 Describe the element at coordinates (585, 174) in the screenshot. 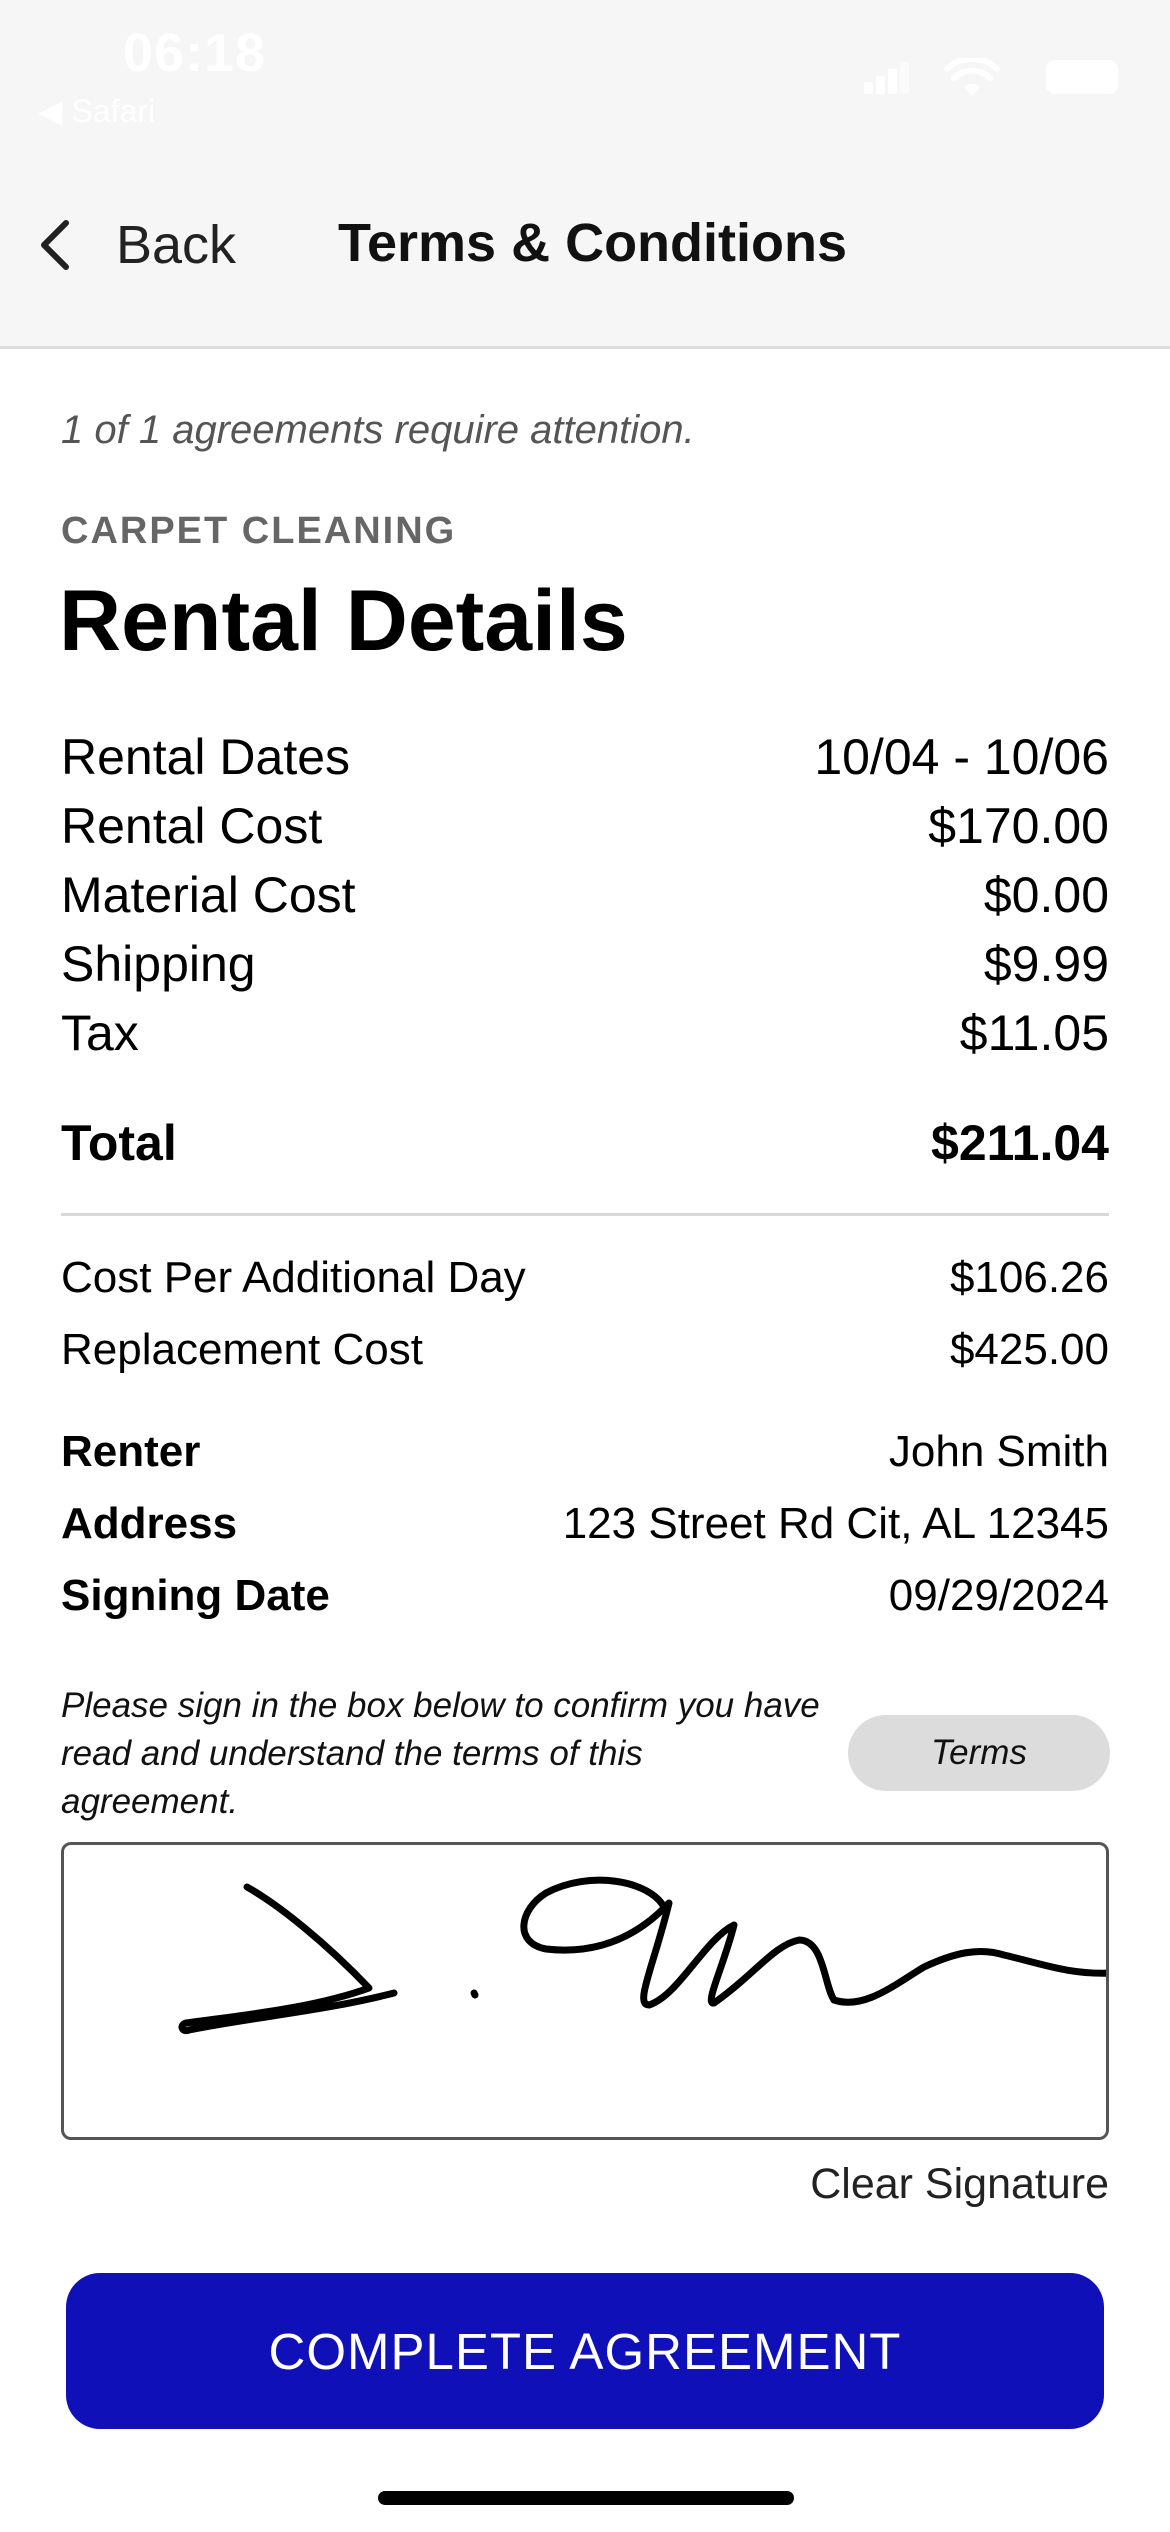

I see `nav-header: 06:18 ◀ Safari Back Terms & Conditions` at that location.